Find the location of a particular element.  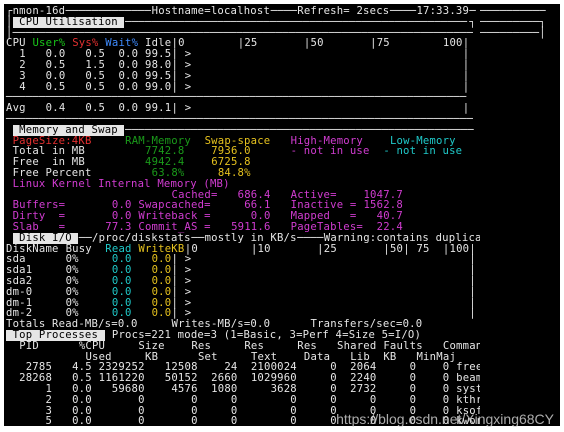

cpu-scale-100: 100 is located at coordinates (452, 43).